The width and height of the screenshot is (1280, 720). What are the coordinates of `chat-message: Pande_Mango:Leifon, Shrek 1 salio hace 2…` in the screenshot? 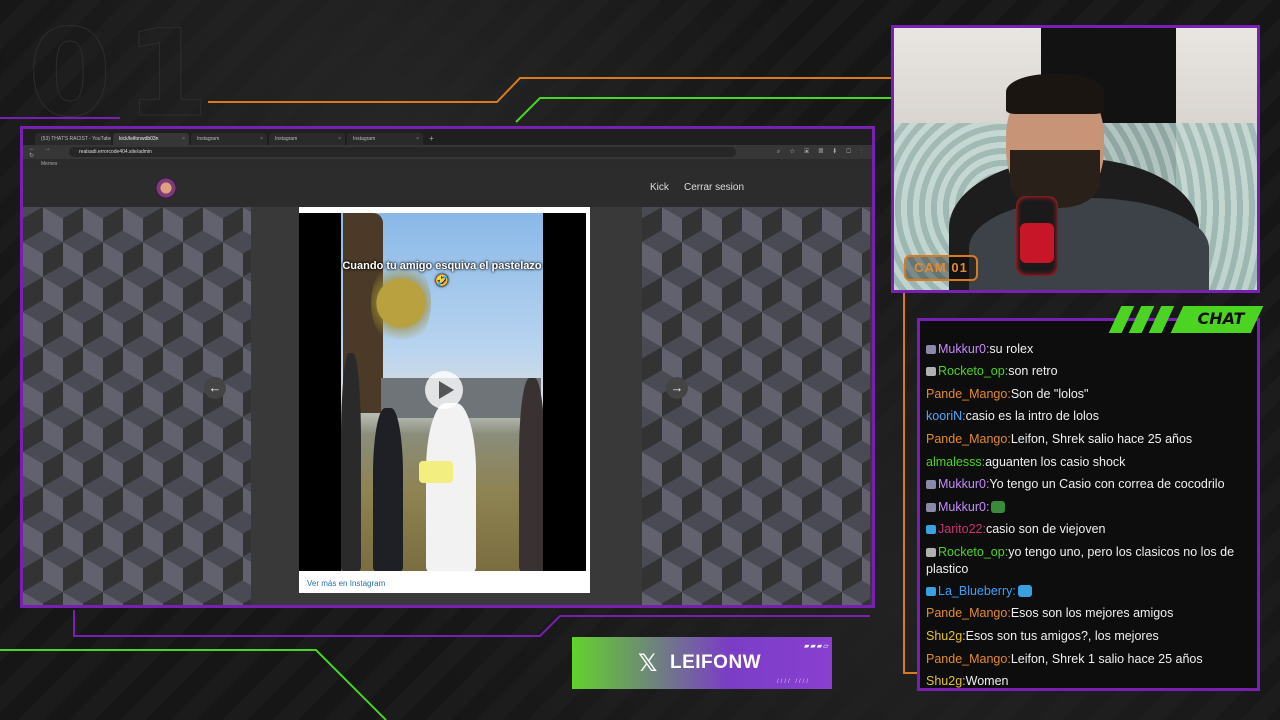 It's located at (1089, 659).